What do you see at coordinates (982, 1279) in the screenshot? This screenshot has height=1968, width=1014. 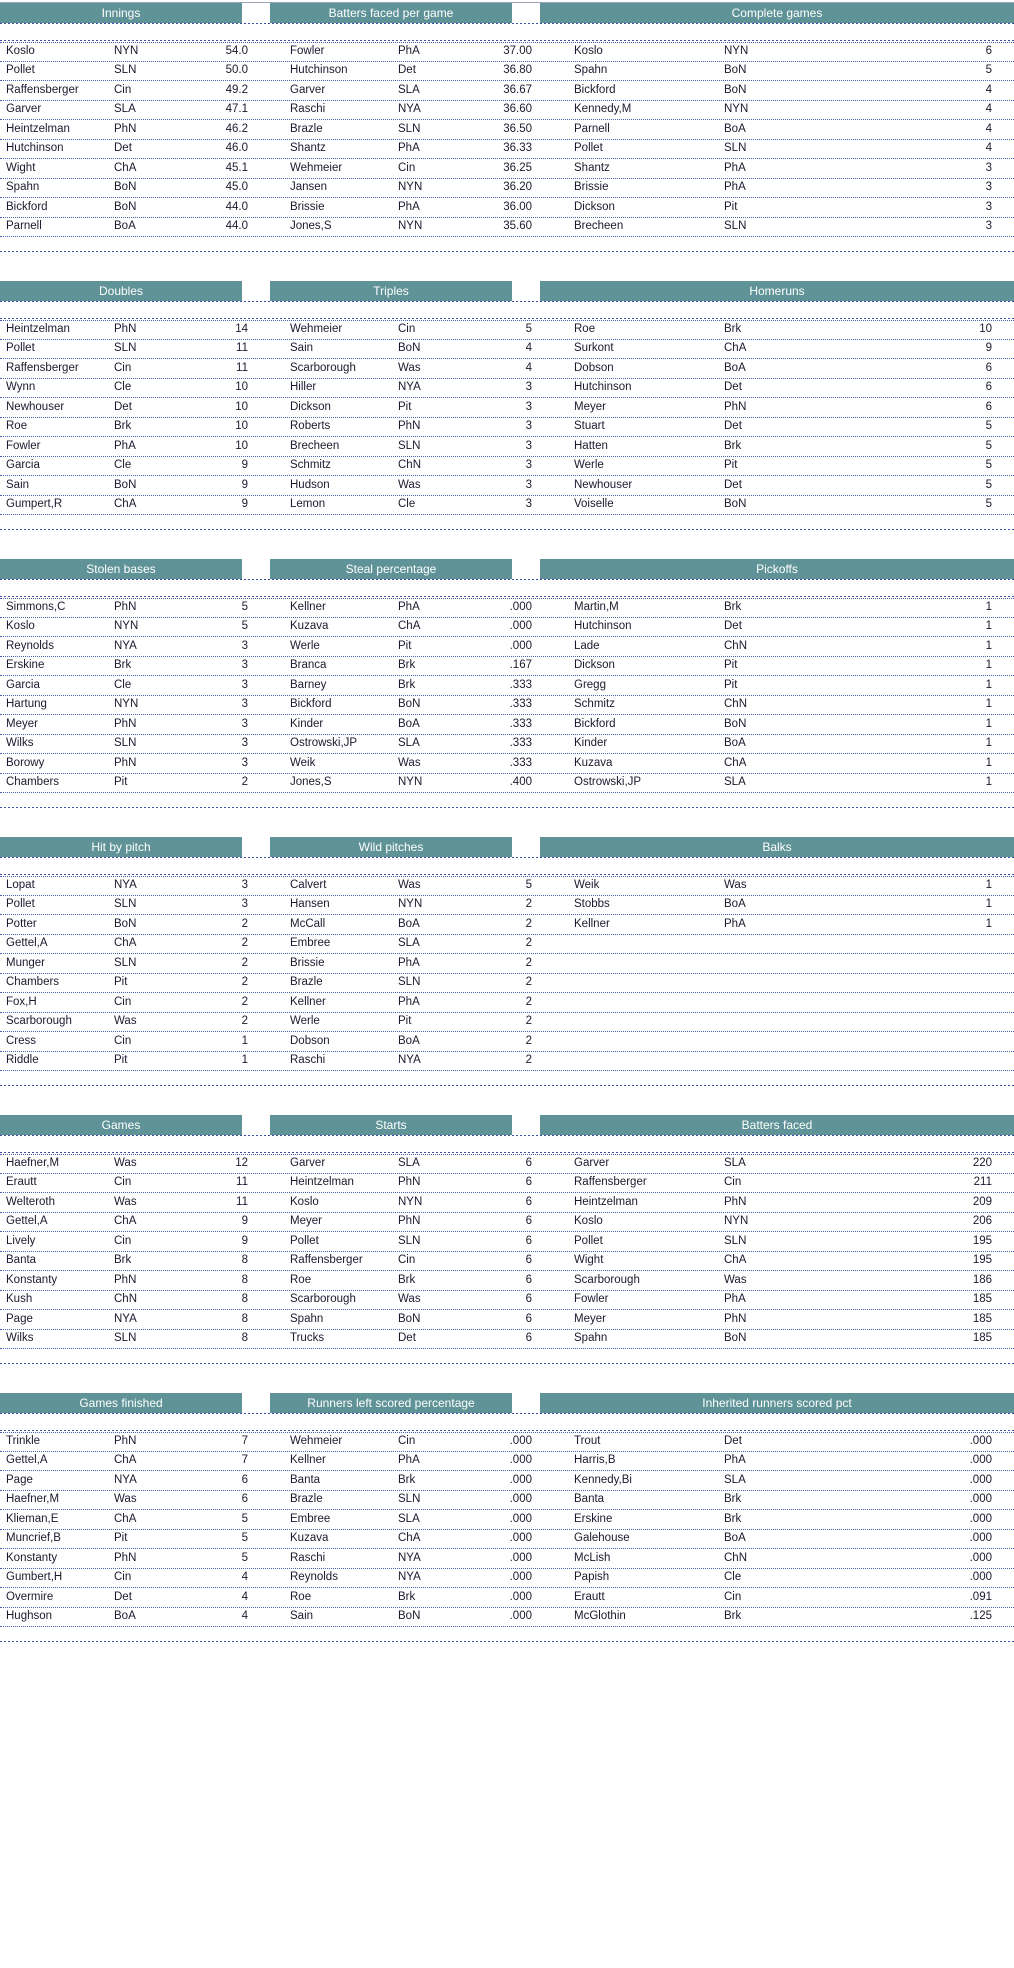 I see `stat-value: 186` at bounding box center [982, 1279].